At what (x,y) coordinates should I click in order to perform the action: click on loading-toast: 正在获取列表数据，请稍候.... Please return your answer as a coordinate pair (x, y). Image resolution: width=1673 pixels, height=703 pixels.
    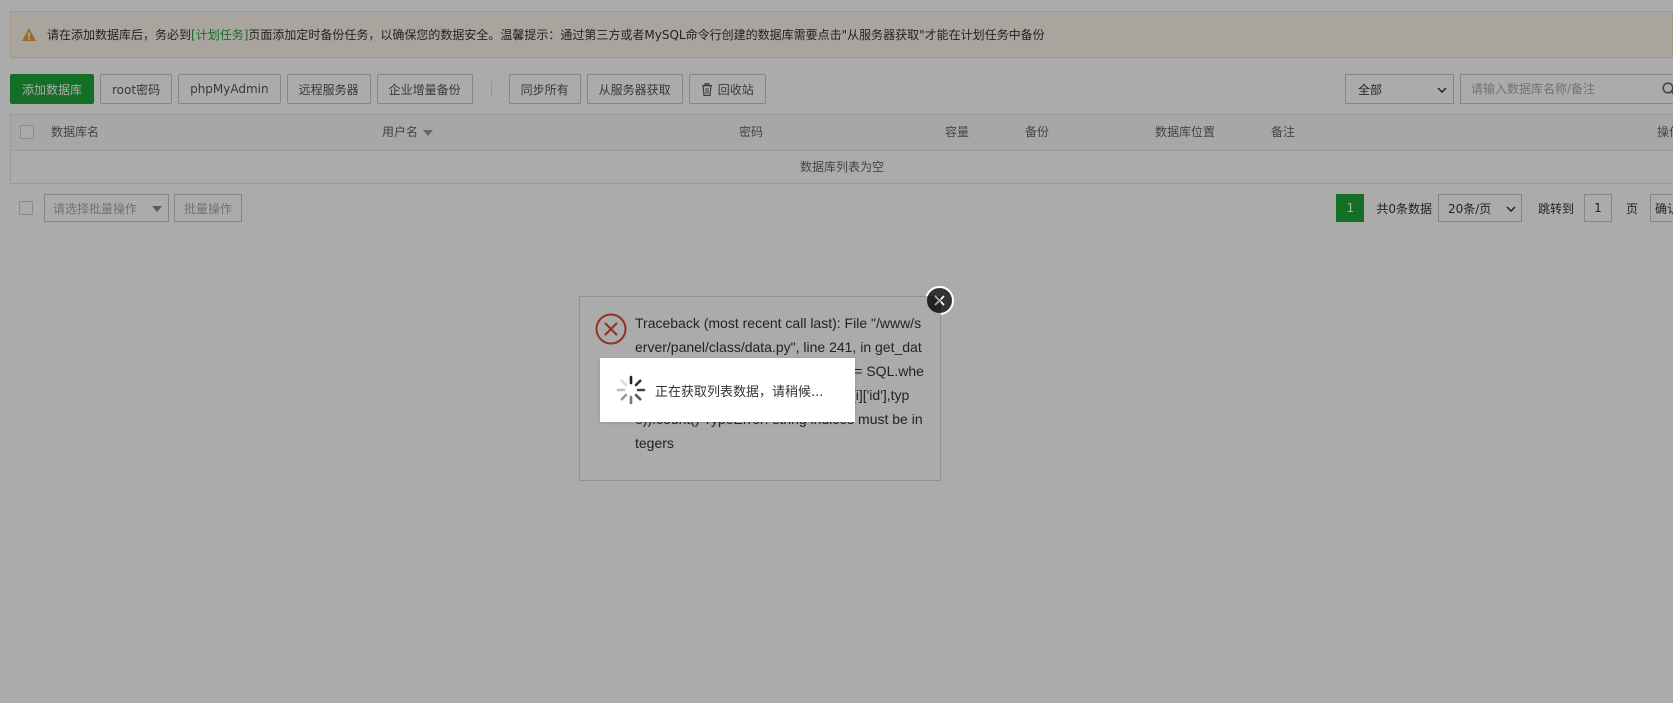
    Looking at the image, I should click on (727, 390).